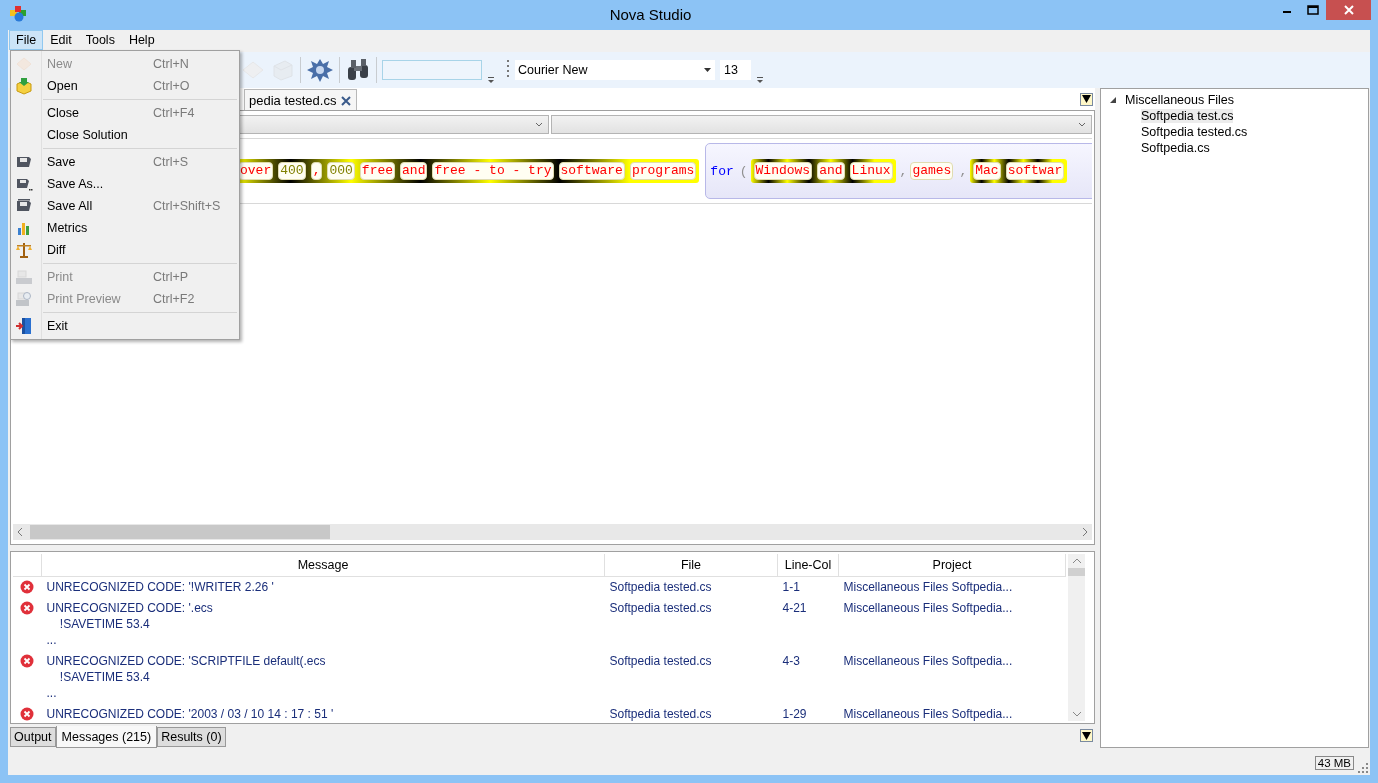  I want to click on menu-item: Close Solution, so click(125, 135).